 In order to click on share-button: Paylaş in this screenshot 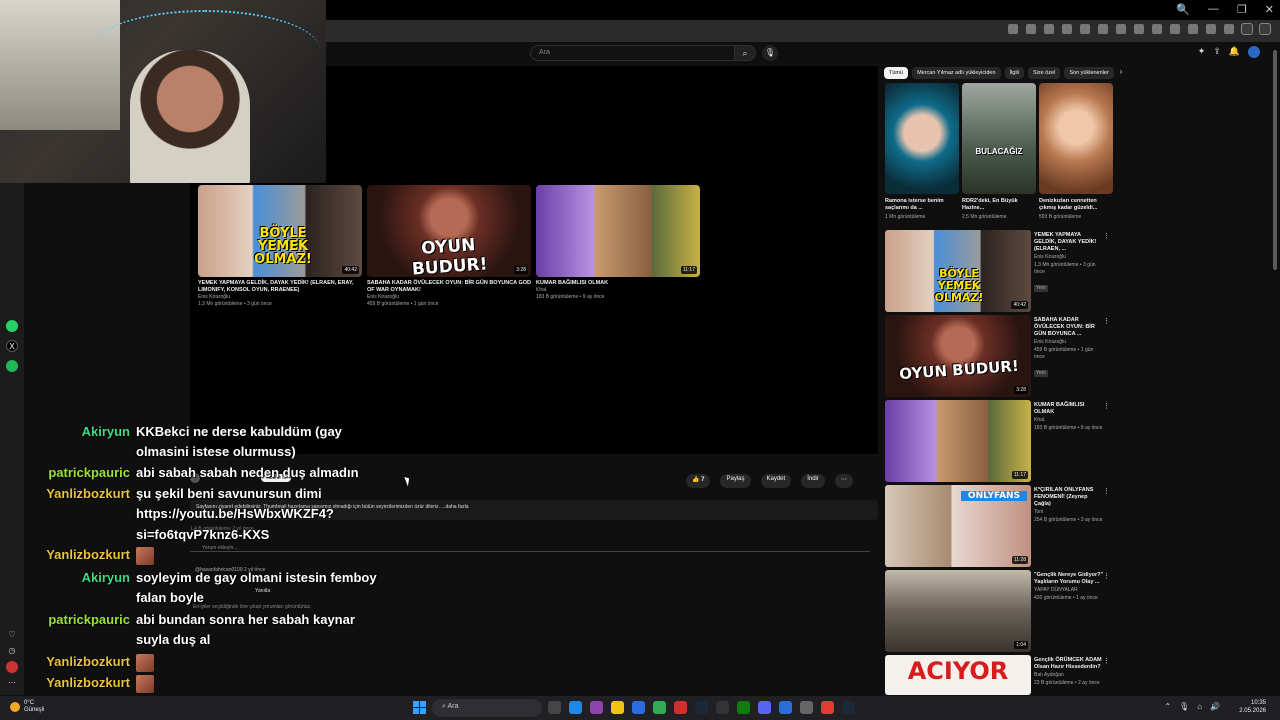, I will do `click(735, 481)`.